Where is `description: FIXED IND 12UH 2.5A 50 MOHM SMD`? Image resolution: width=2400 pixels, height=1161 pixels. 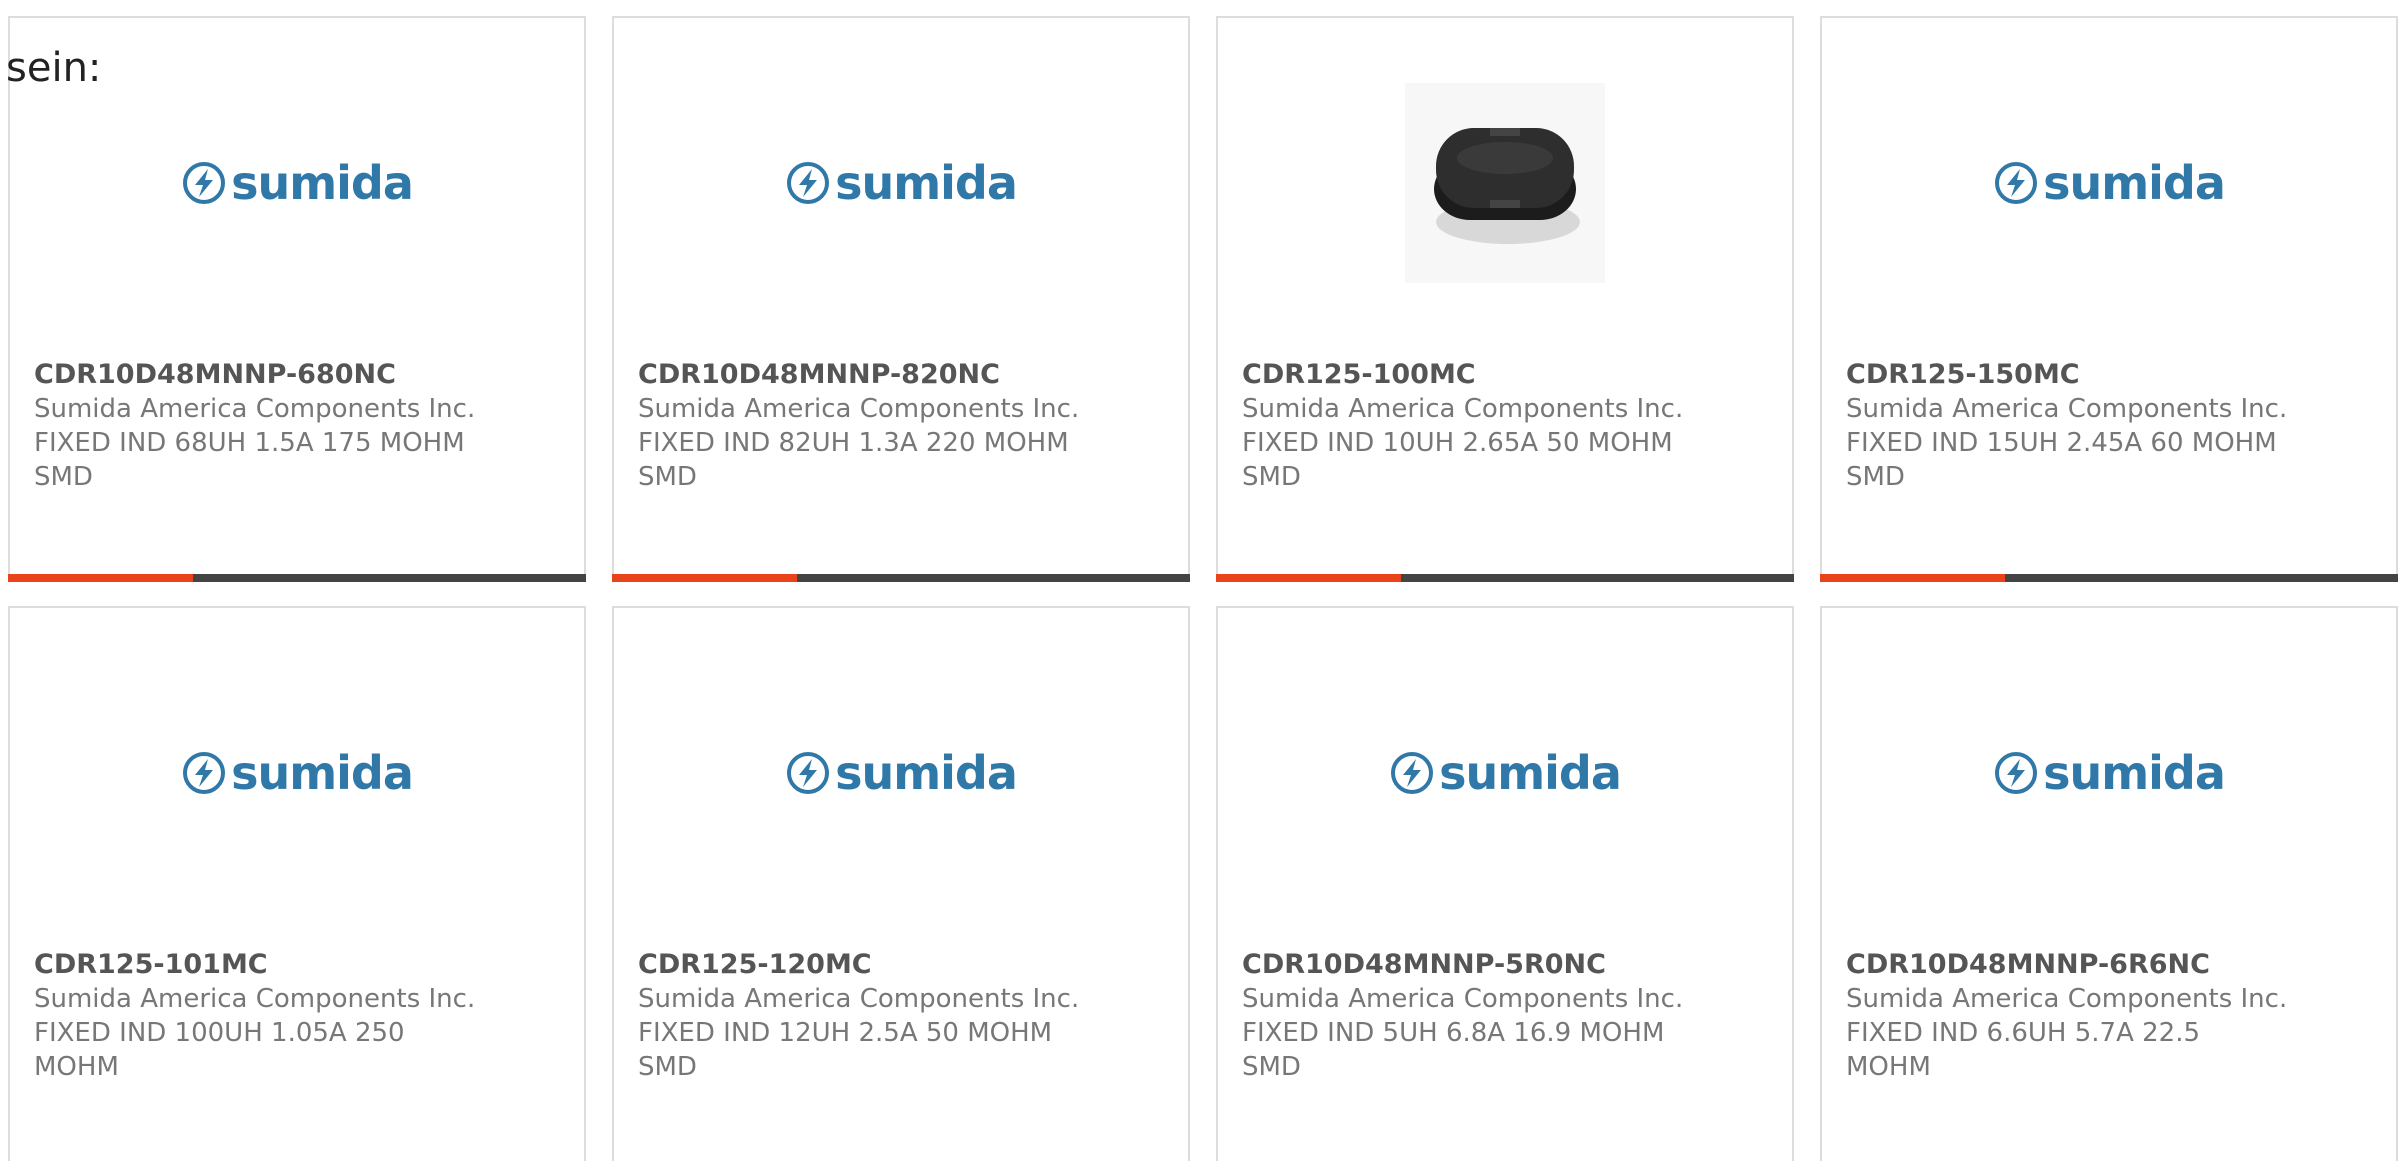
description: FIXED IND 12UH 2.5A 50 MOHM SMD is located at coordinates (845, 1050).